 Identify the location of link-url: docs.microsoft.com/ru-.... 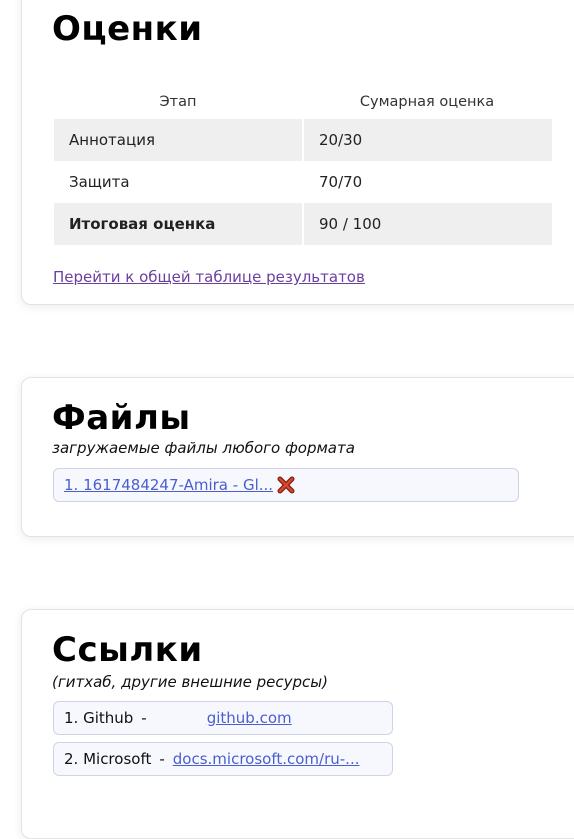
(266, 759).